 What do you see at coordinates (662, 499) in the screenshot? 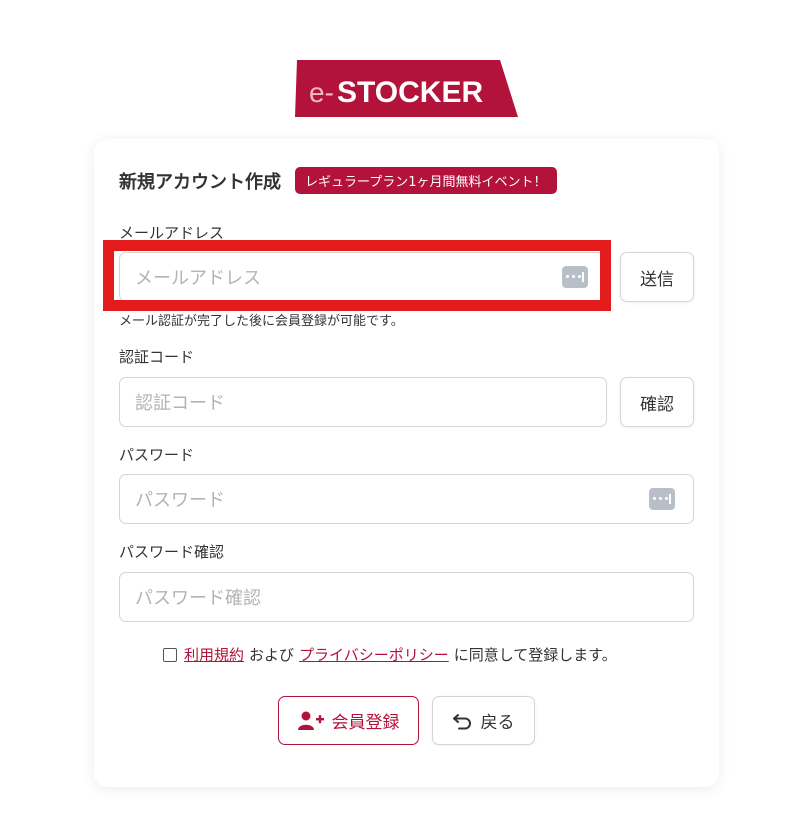
I see `password-manager-icon` at bounding box center [662, 499].